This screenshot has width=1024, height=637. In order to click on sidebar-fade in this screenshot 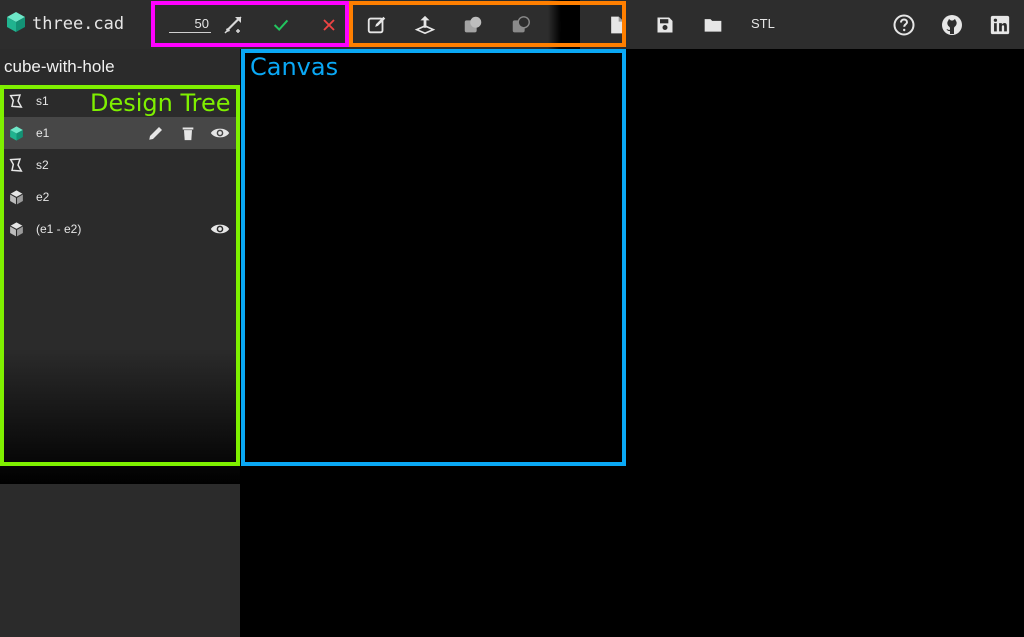, I will do `click(120, 416)`.